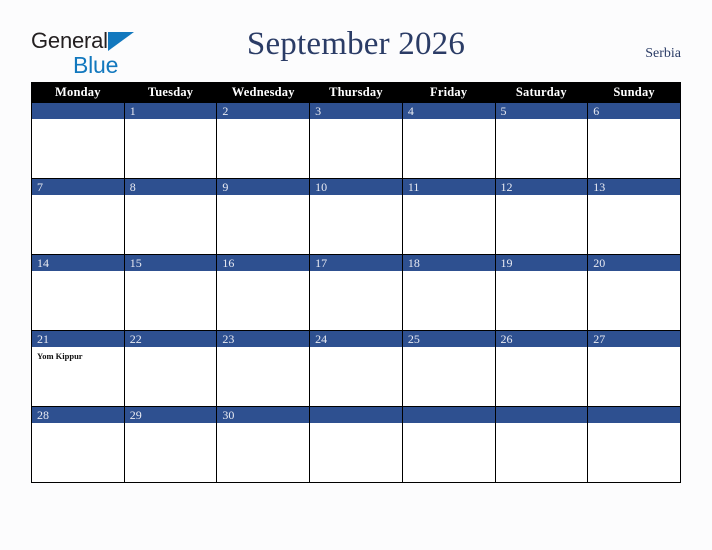 The image size is (712, 550). I want to click on weekday-header-tuesday: Tuesday, so click(170, 92).